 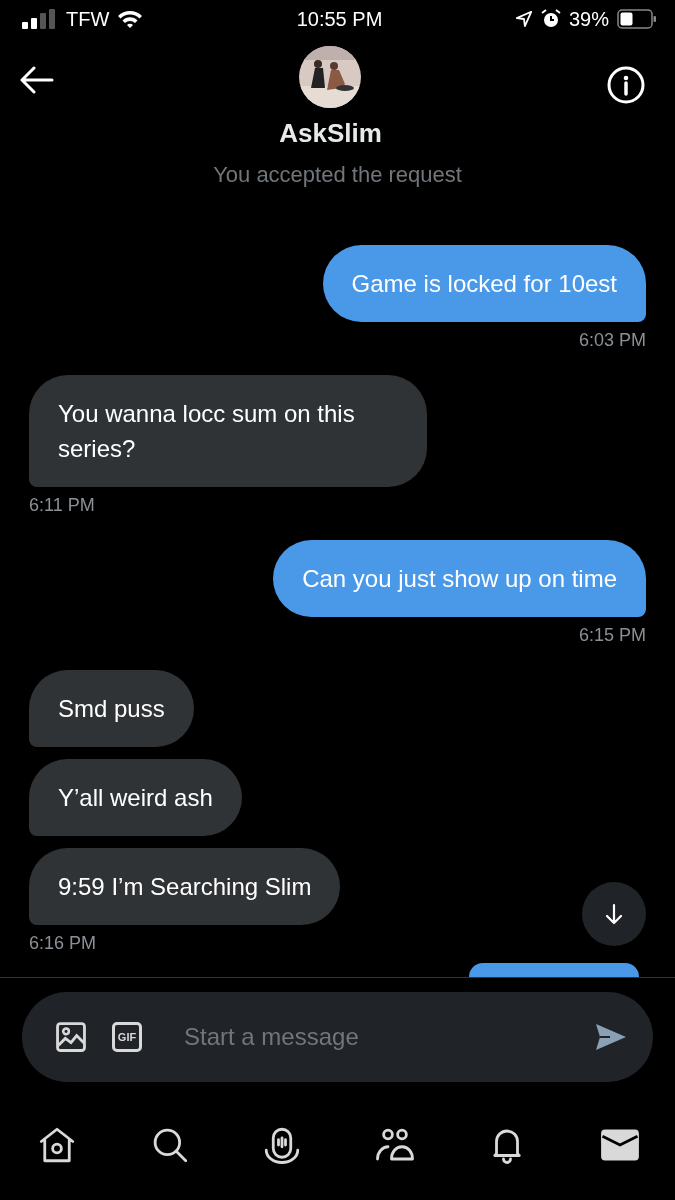 What do you see at coordinates (337, 175) in the screenshot?
I see `notice-text: You accepted the request` at bounding box center [337, 175].